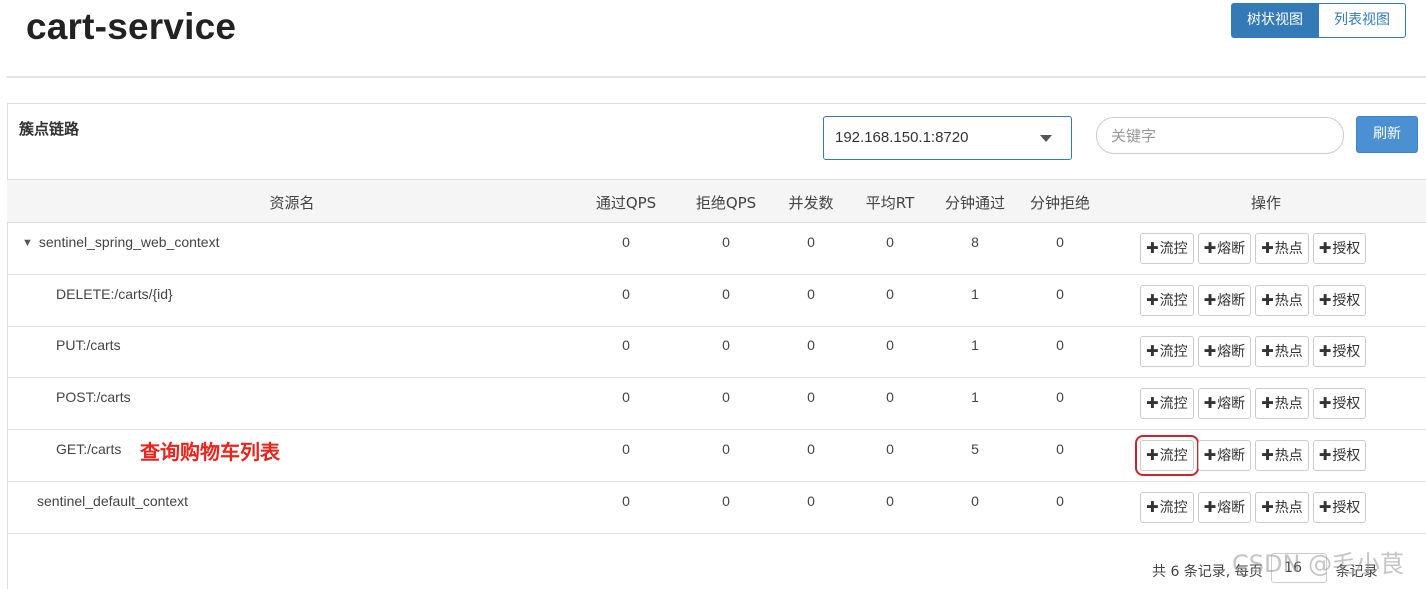 This screenshot has height=589, width=1426. What do you see at coordinates (1060, 203) in the screenshot?
I see `header-minute-block: 分钟拒绝` at bounding box center [1060, 203].